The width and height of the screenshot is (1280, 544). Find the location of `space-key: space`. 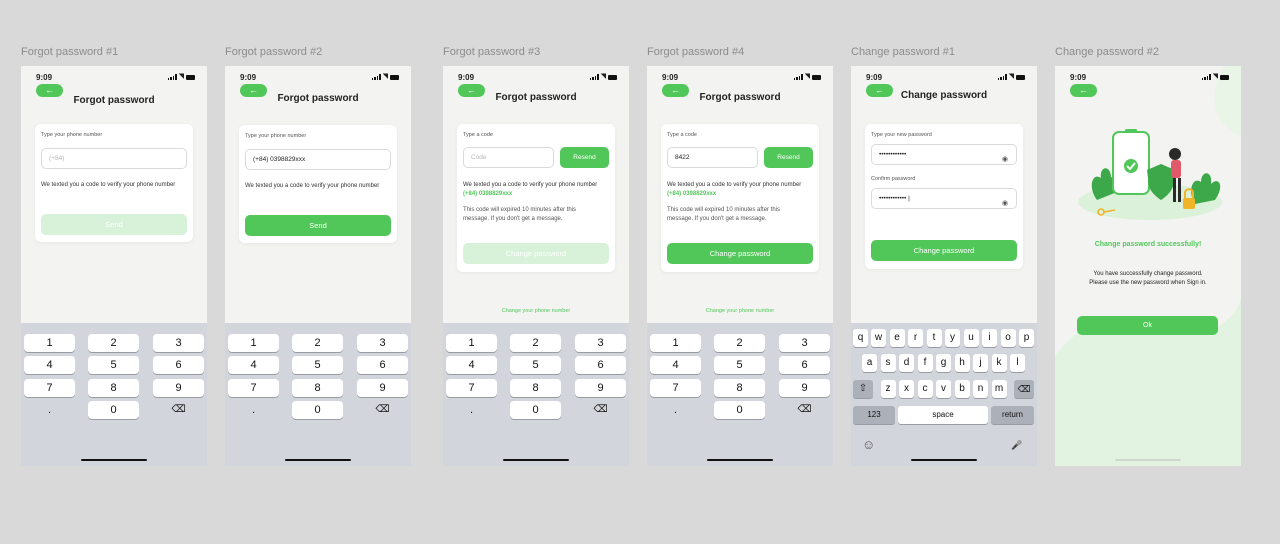

space-key: space is located at coordinates (943, 415).